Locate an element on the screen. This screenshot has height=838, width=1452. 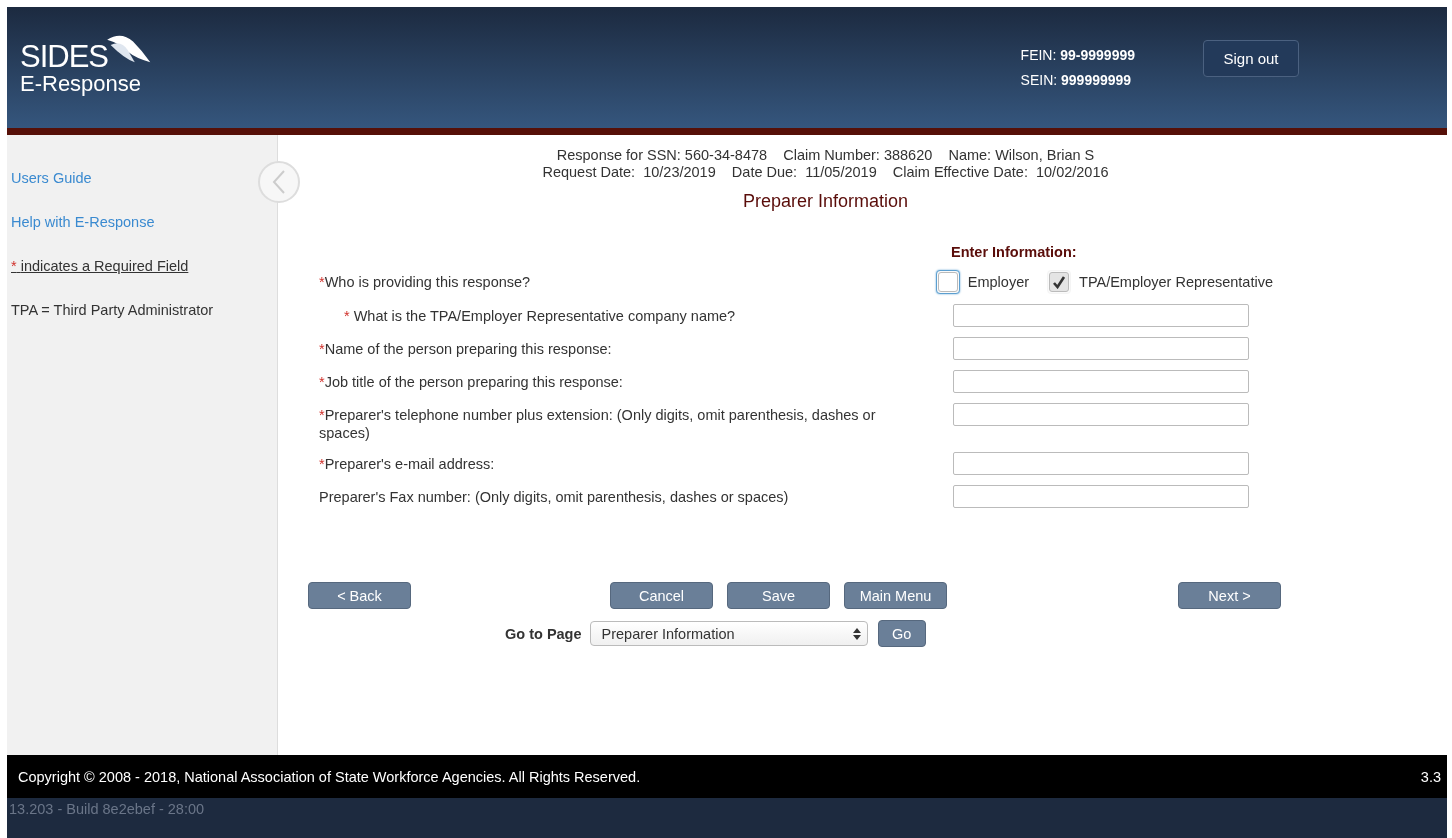
tpa-legend: TPA = Third Party Administrator is located at coordinates (142, 310).